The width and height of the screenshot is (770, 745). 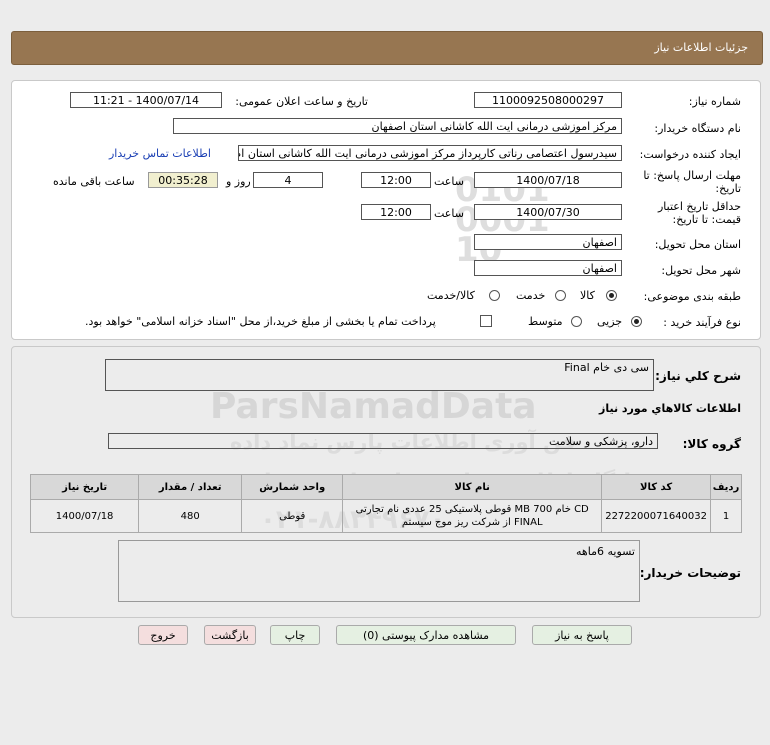 What do you see at coordinates (548, 212) in the screenshot?
I see `validity-date-field: 1400/07/30` at bounding box center [548, 212].